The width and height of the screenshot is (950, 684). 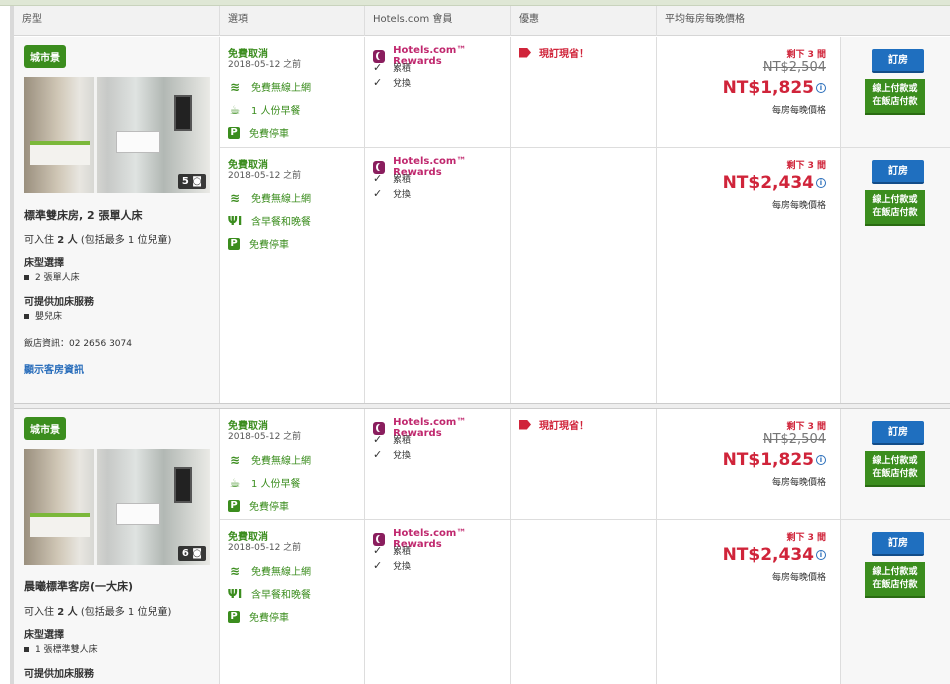 I want to click on amenity-wifi: ≋ 免費無線上網, so click(x=270, y=198).